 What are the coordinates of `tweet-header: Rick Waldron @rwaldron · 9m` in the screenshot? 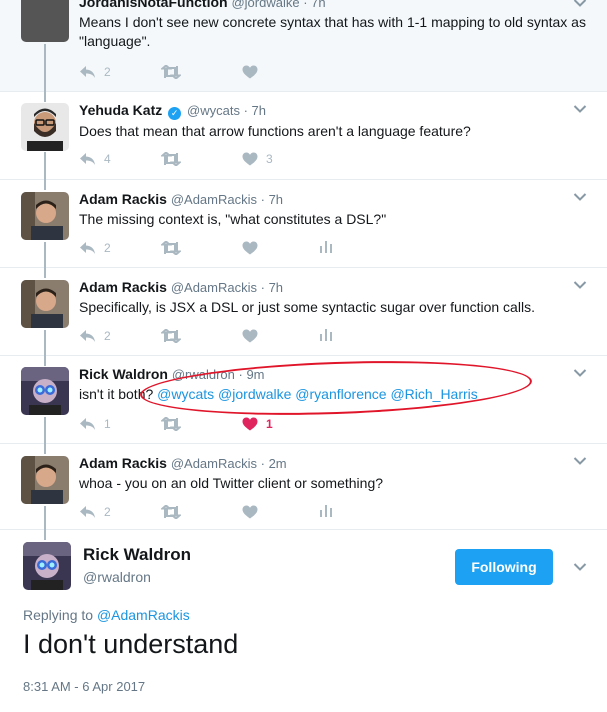 It's located at (172, 374).